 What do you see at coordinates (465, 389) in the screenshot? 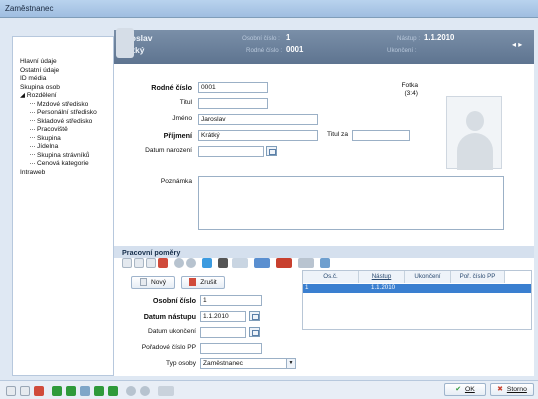
I see `ok-button: ✔ OK` at bounding box center [465, 389].